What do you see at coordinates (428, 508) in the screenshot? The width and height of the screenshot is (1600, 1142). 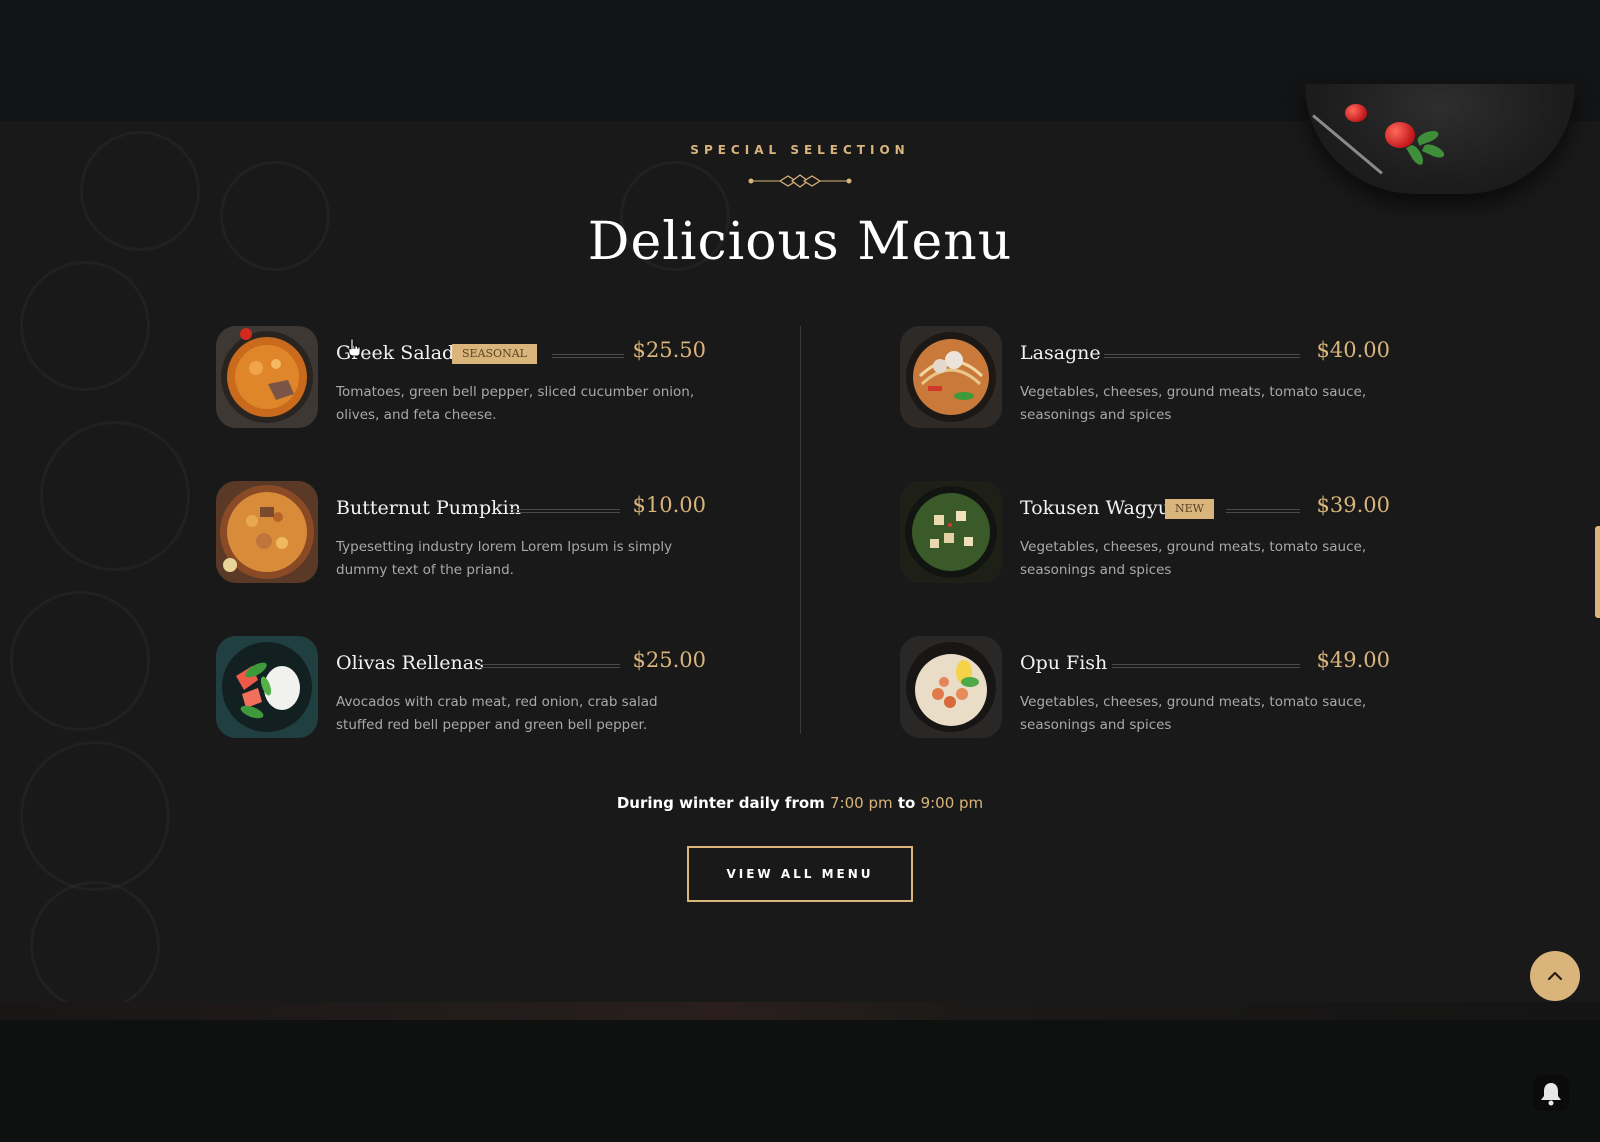 I see `menu-item-name: Butternut Pumpkin` at bounding box center [428, 508].